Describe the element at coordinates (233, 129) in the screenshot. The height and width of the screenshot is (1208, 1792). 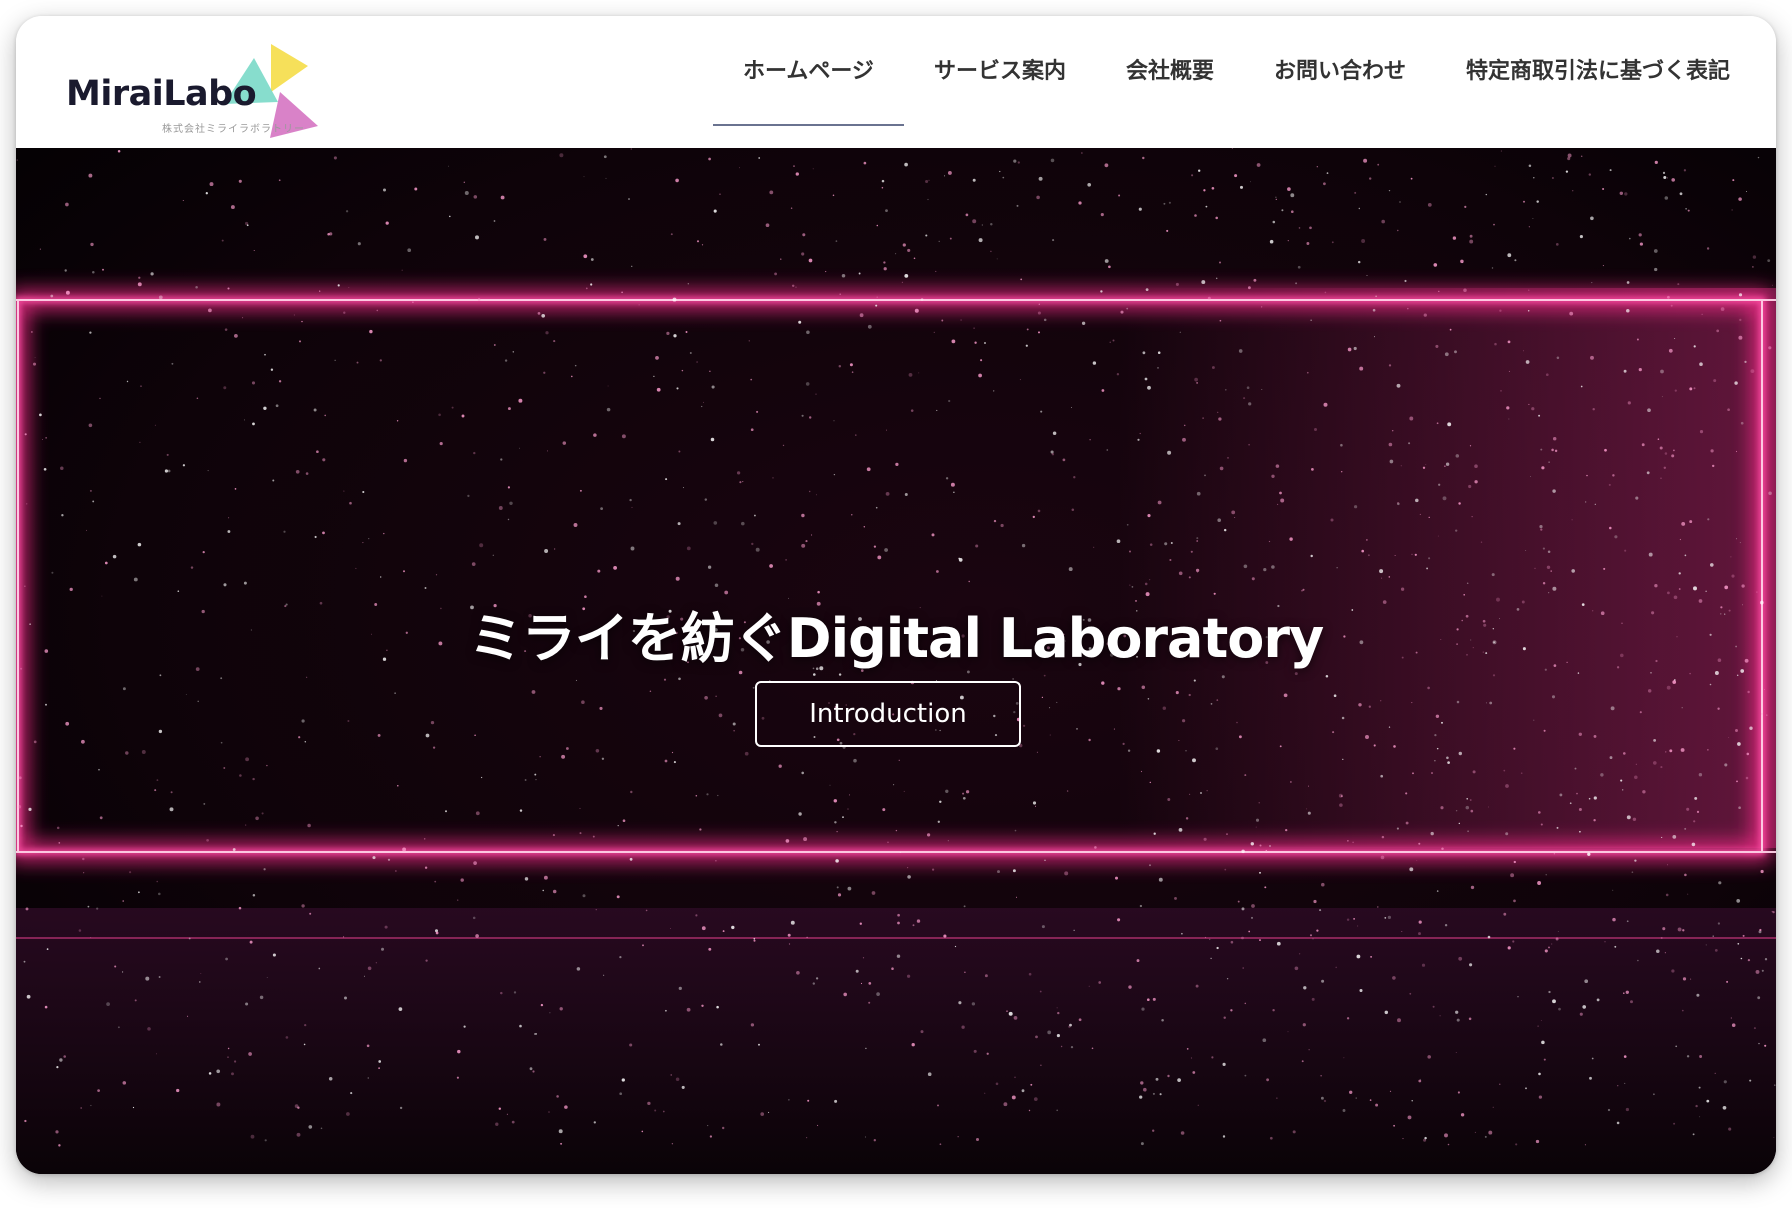
I see `logo-tagline: 株式会社ミライラボラトリー` at that location.